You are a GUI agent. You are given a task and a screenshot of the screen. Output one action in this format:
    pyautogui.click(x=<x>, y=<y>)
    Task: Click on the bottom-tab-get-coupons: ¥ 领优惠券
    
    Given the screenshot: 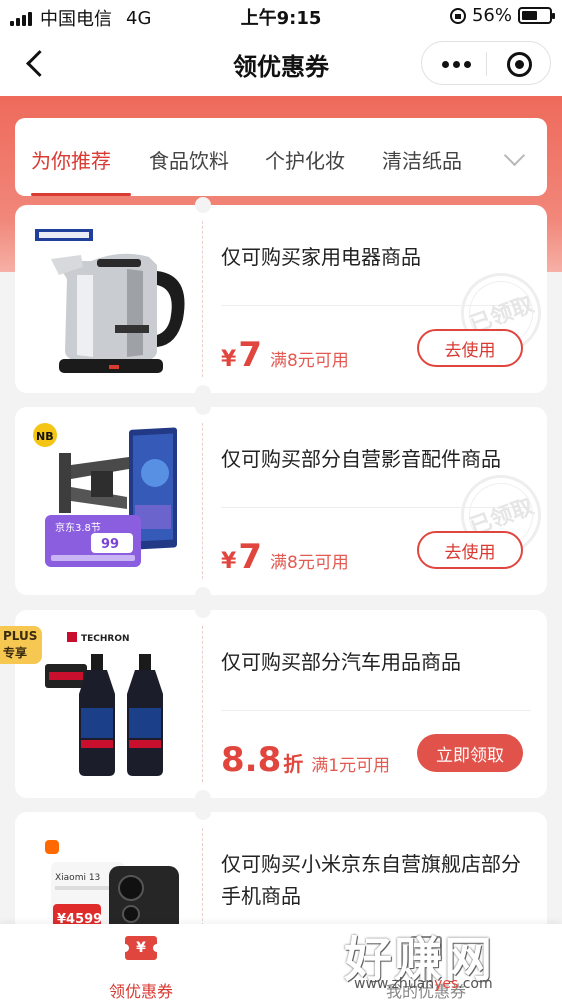 What is the action you would take?
    pyautogui.click(x=141, y=968)
    